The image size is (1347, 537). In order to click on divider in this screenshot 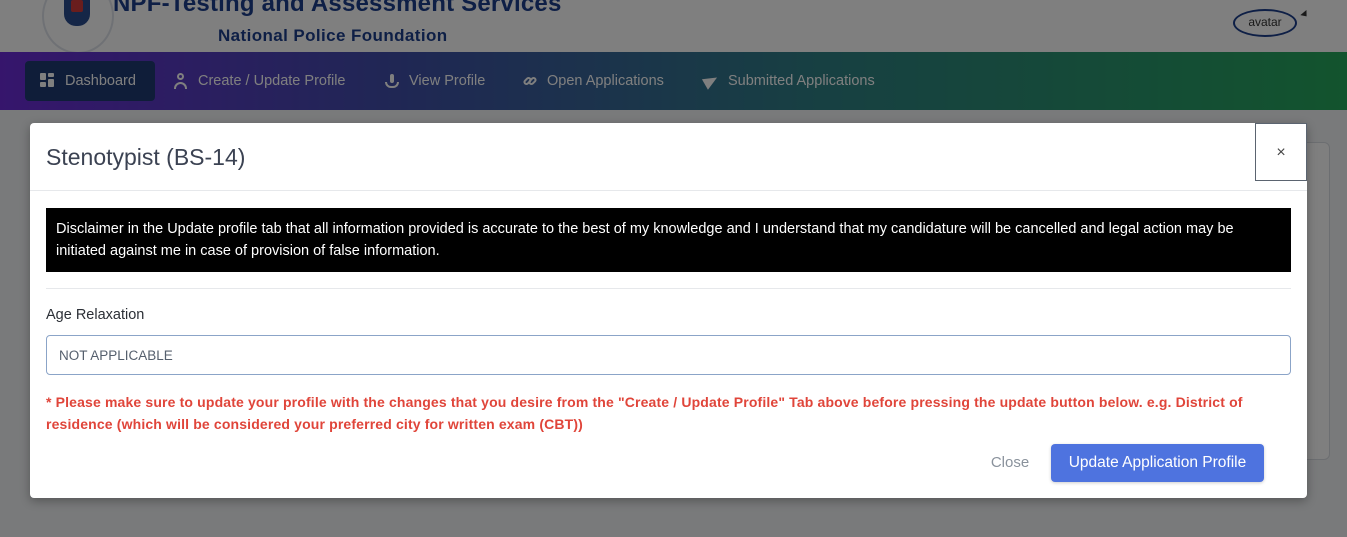, I will do `click(668, 288)`.